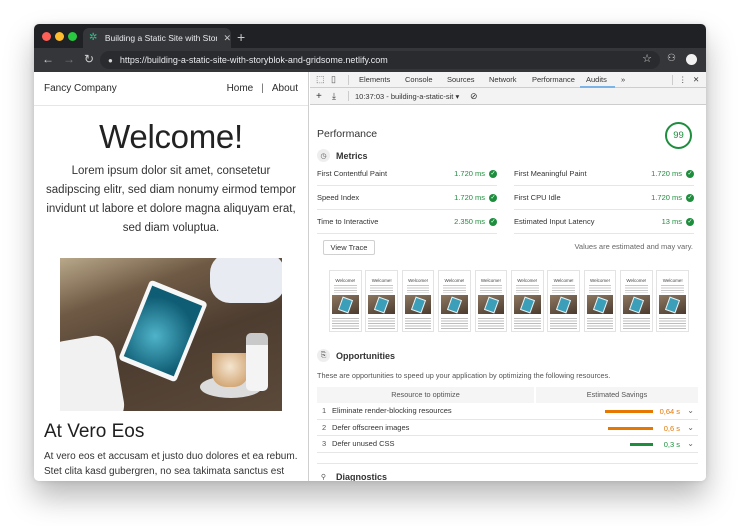 The height and width of the screenshot is (526, 740). What do you see at coordinates (352, 173) in the screenshot?
I see `metric-name: First Contentful Paint` at bounding box center [352, 173].